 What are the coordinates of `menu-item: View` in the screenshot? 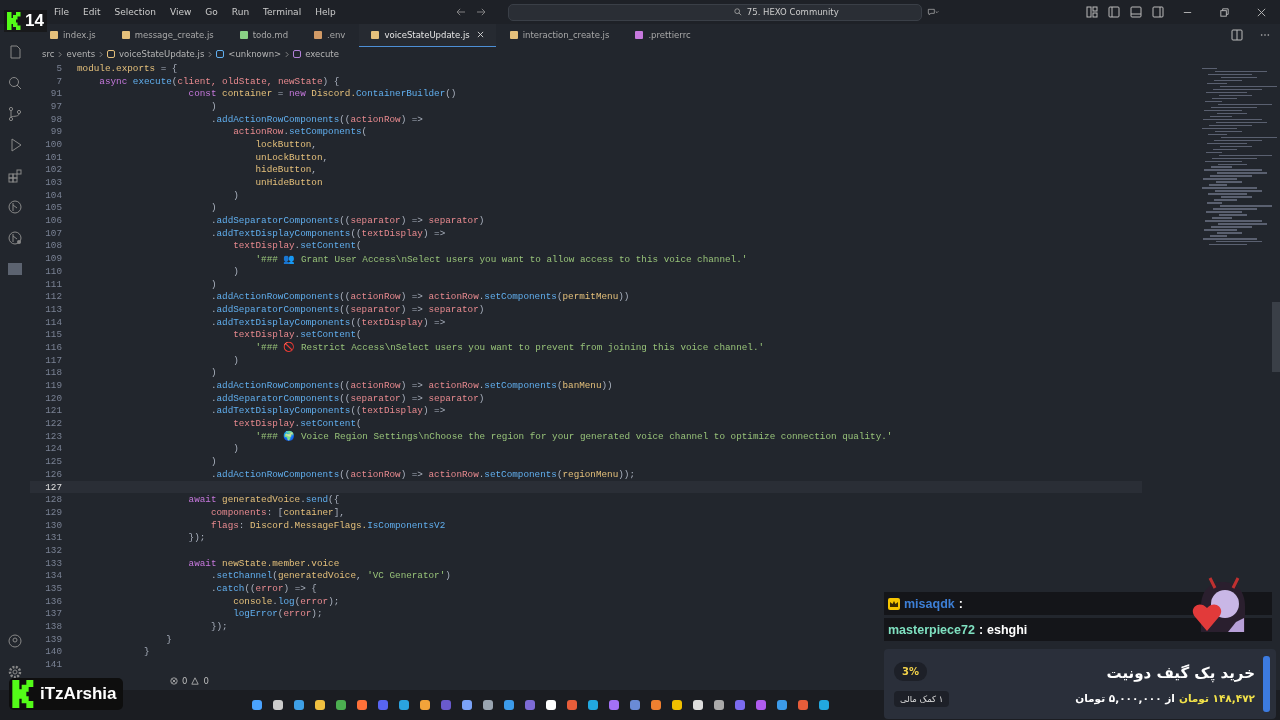 It's located at (181, 12).